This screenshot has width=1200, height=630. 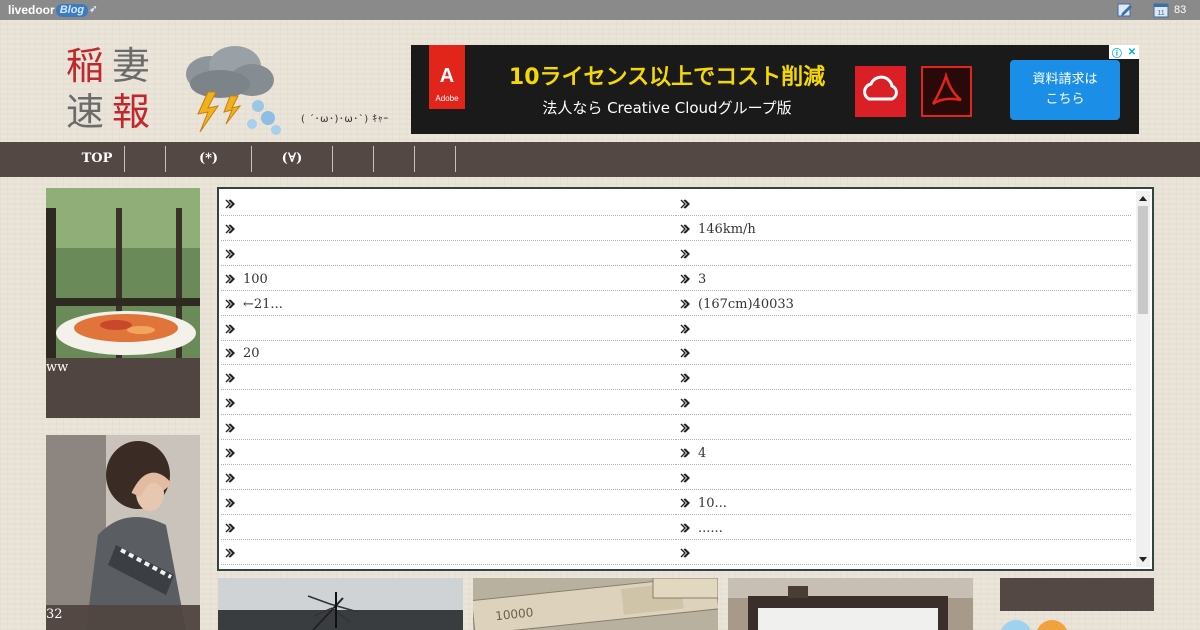 I want to click on livedoor-blog-logo: livedoor Blog ➶, so click(x=53, y=10).